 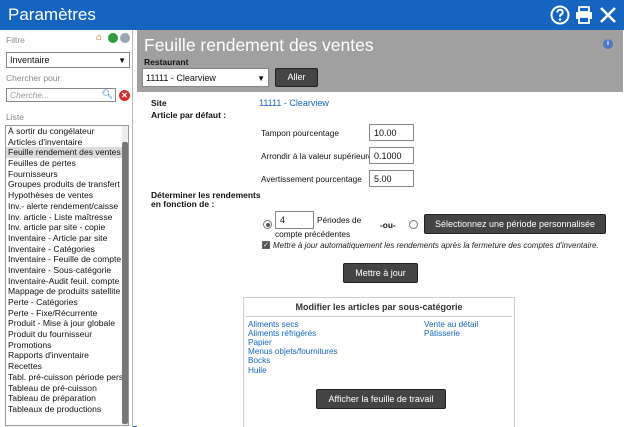 What do you see at coordinates (64, 259) in the screenshot?
I see `list-item: Inventaire - Feuille de compte` at bounding box center [64, 259].